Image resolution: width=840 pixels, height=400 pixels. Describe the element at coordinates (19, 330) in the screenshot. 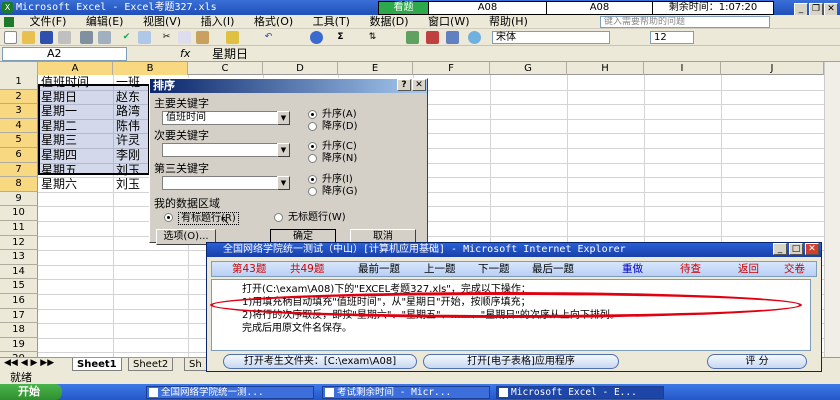

I see `row-header-18: 18` at that location.